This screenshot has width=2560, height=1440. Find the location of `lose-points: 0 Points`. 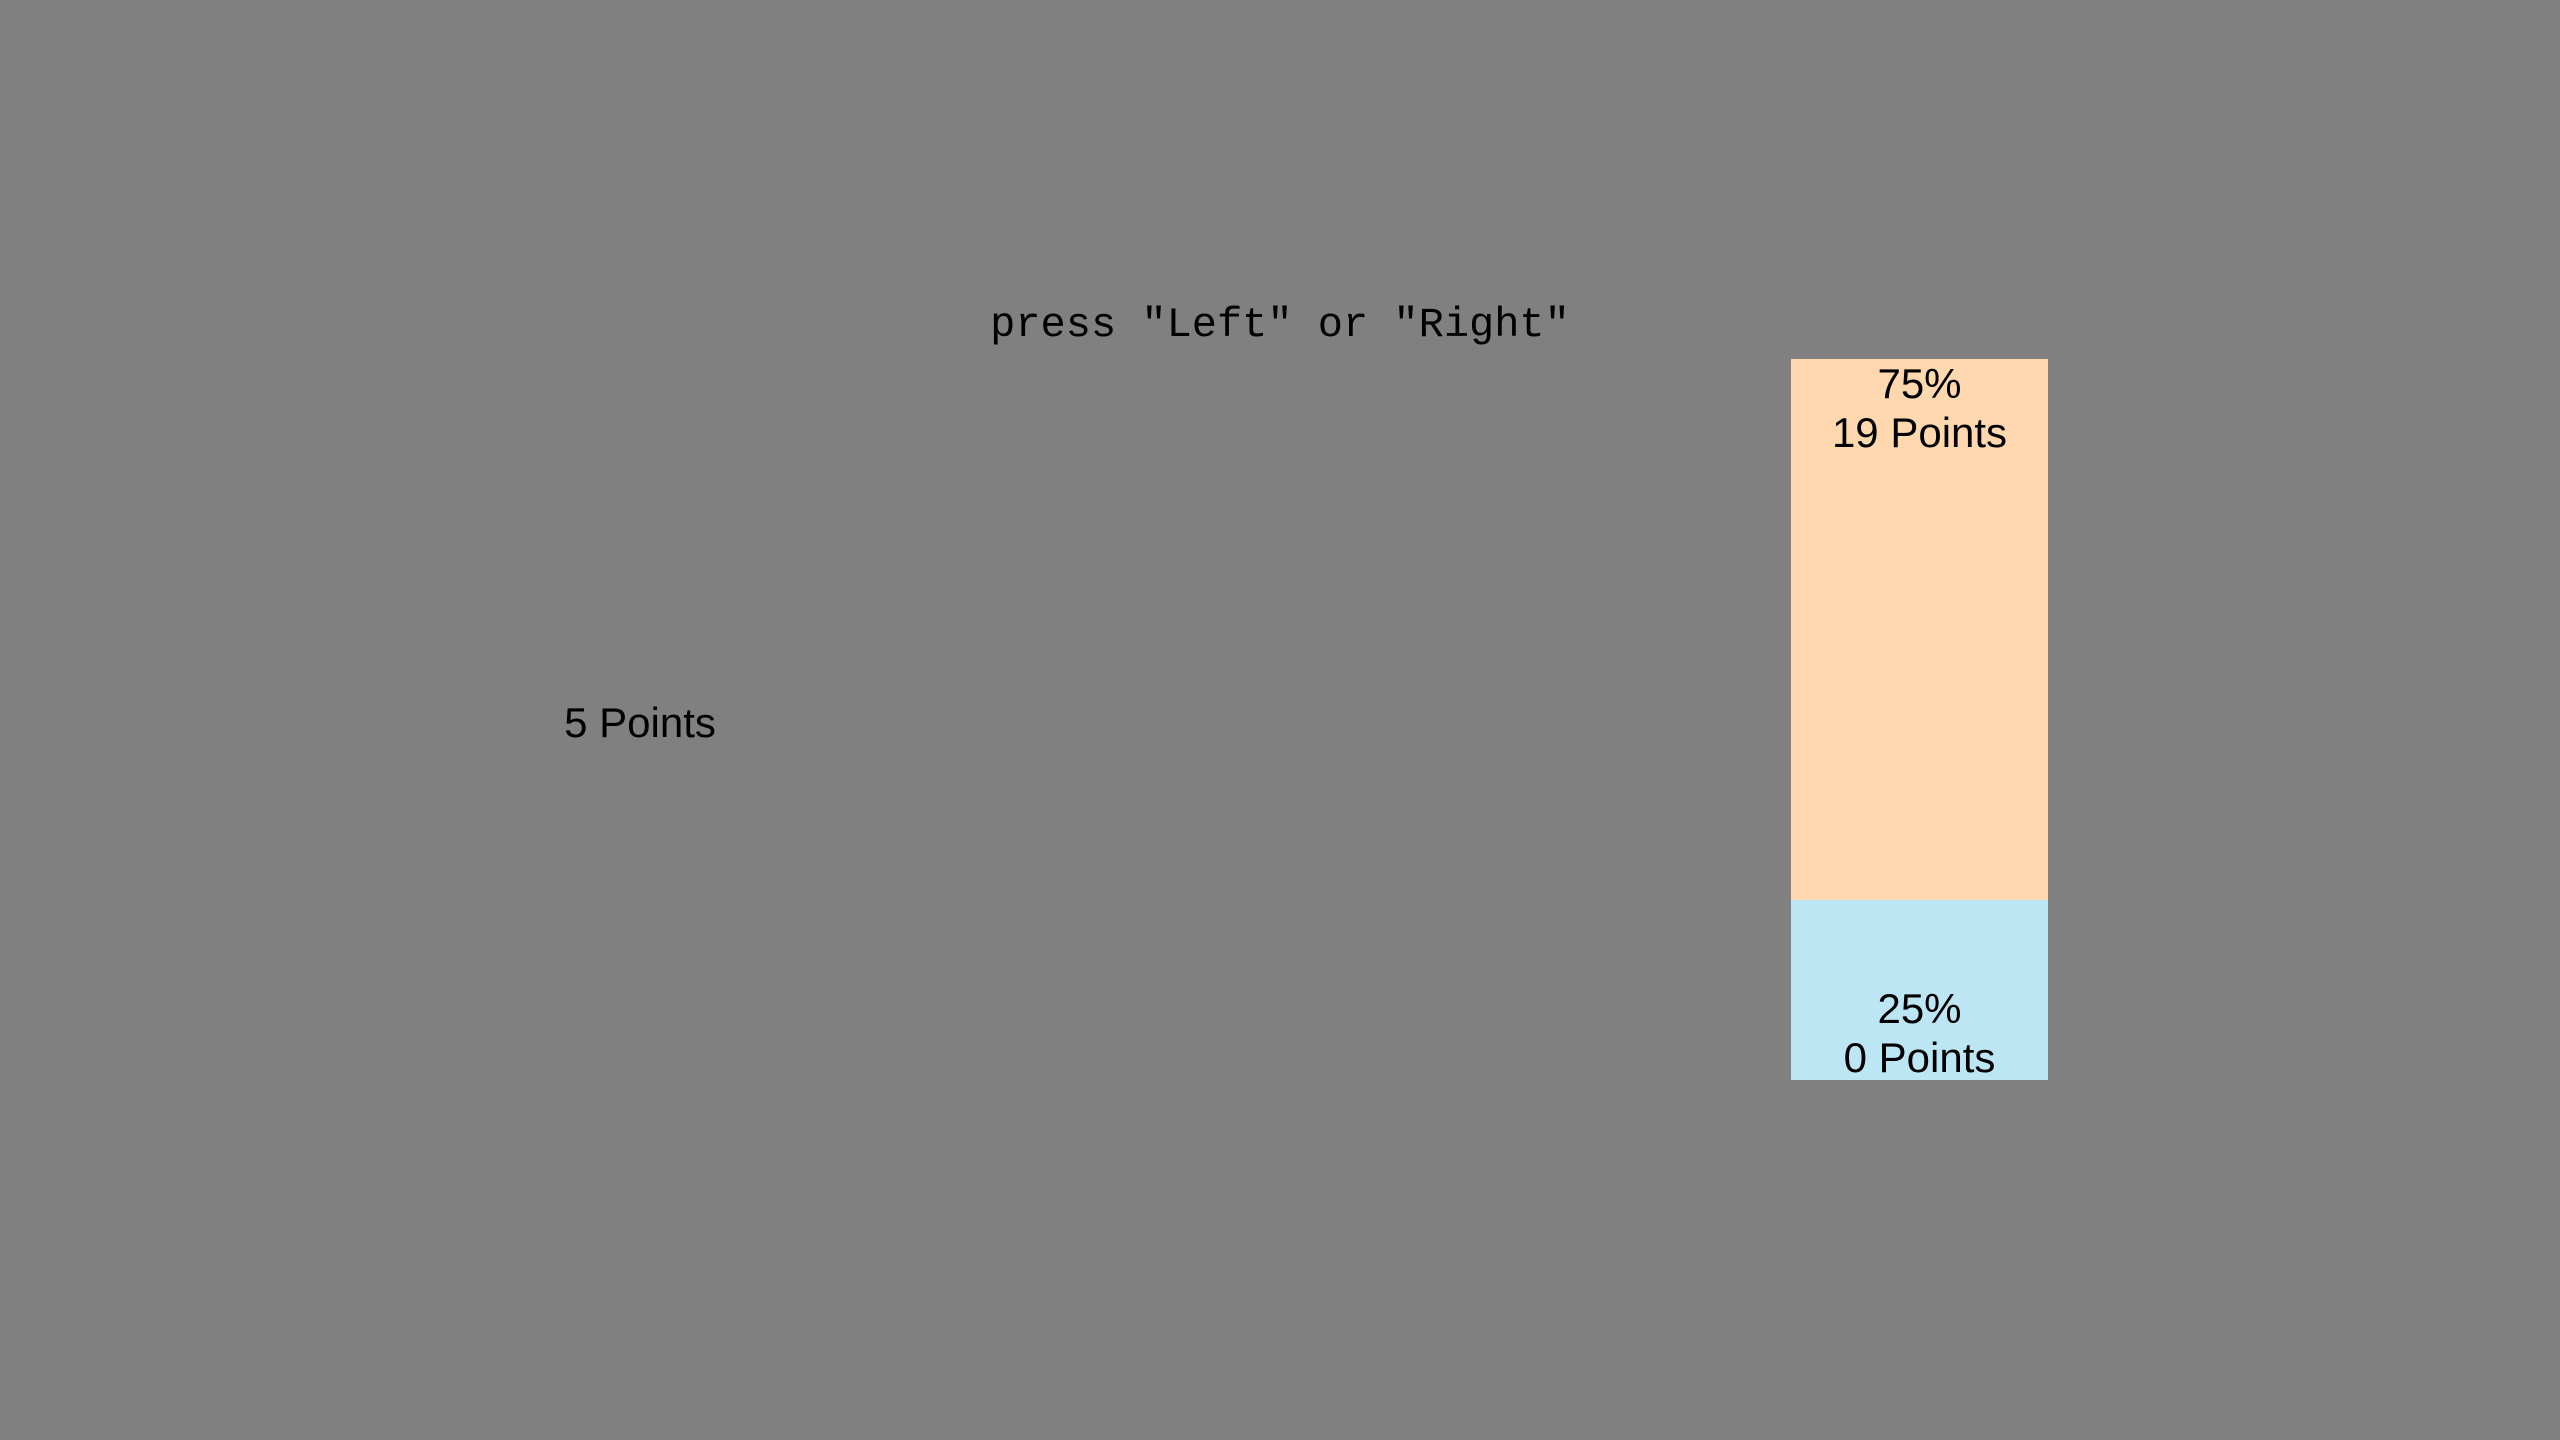

lose-points: 0 Points is located at coordinates (1919, 1057).